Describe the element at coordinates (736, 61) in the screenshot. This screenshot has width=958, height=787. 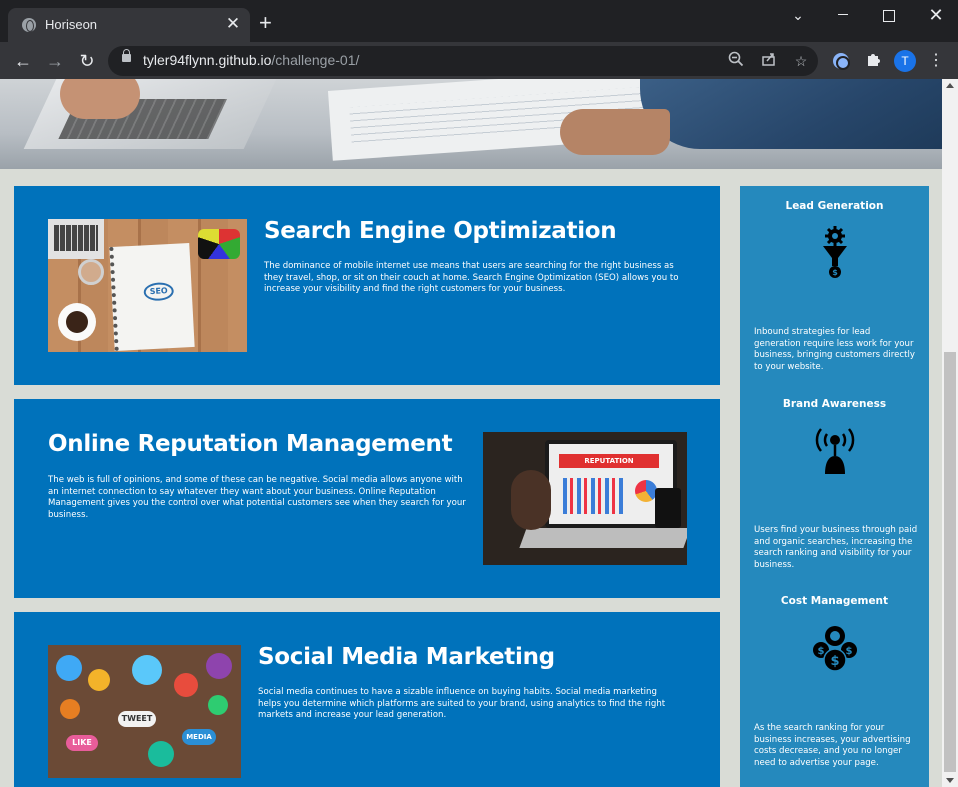
I see `zoom-icon` at that location.